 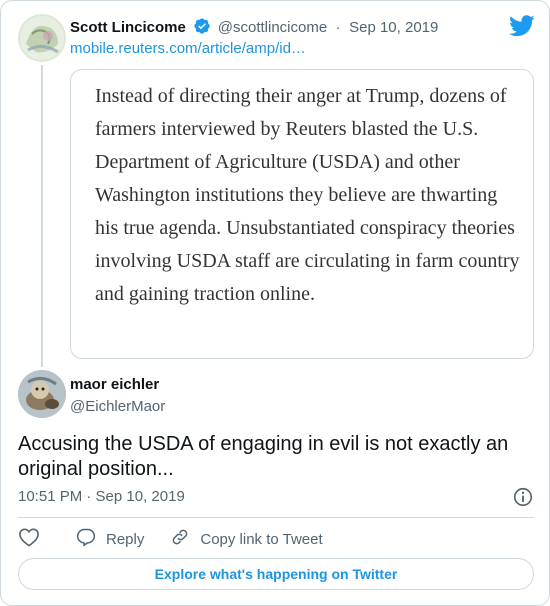 I want to click on explore-twitter-button: Explore what's happening on Twitter, so click(x=276, y=574).